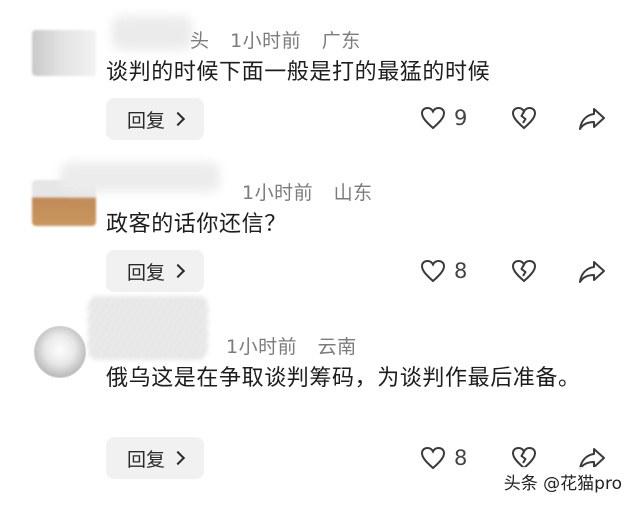  What do you see at coordinates (353, 193) in the screenshot?
I see `comment-location: 山东` at bounding box center [353, 193].